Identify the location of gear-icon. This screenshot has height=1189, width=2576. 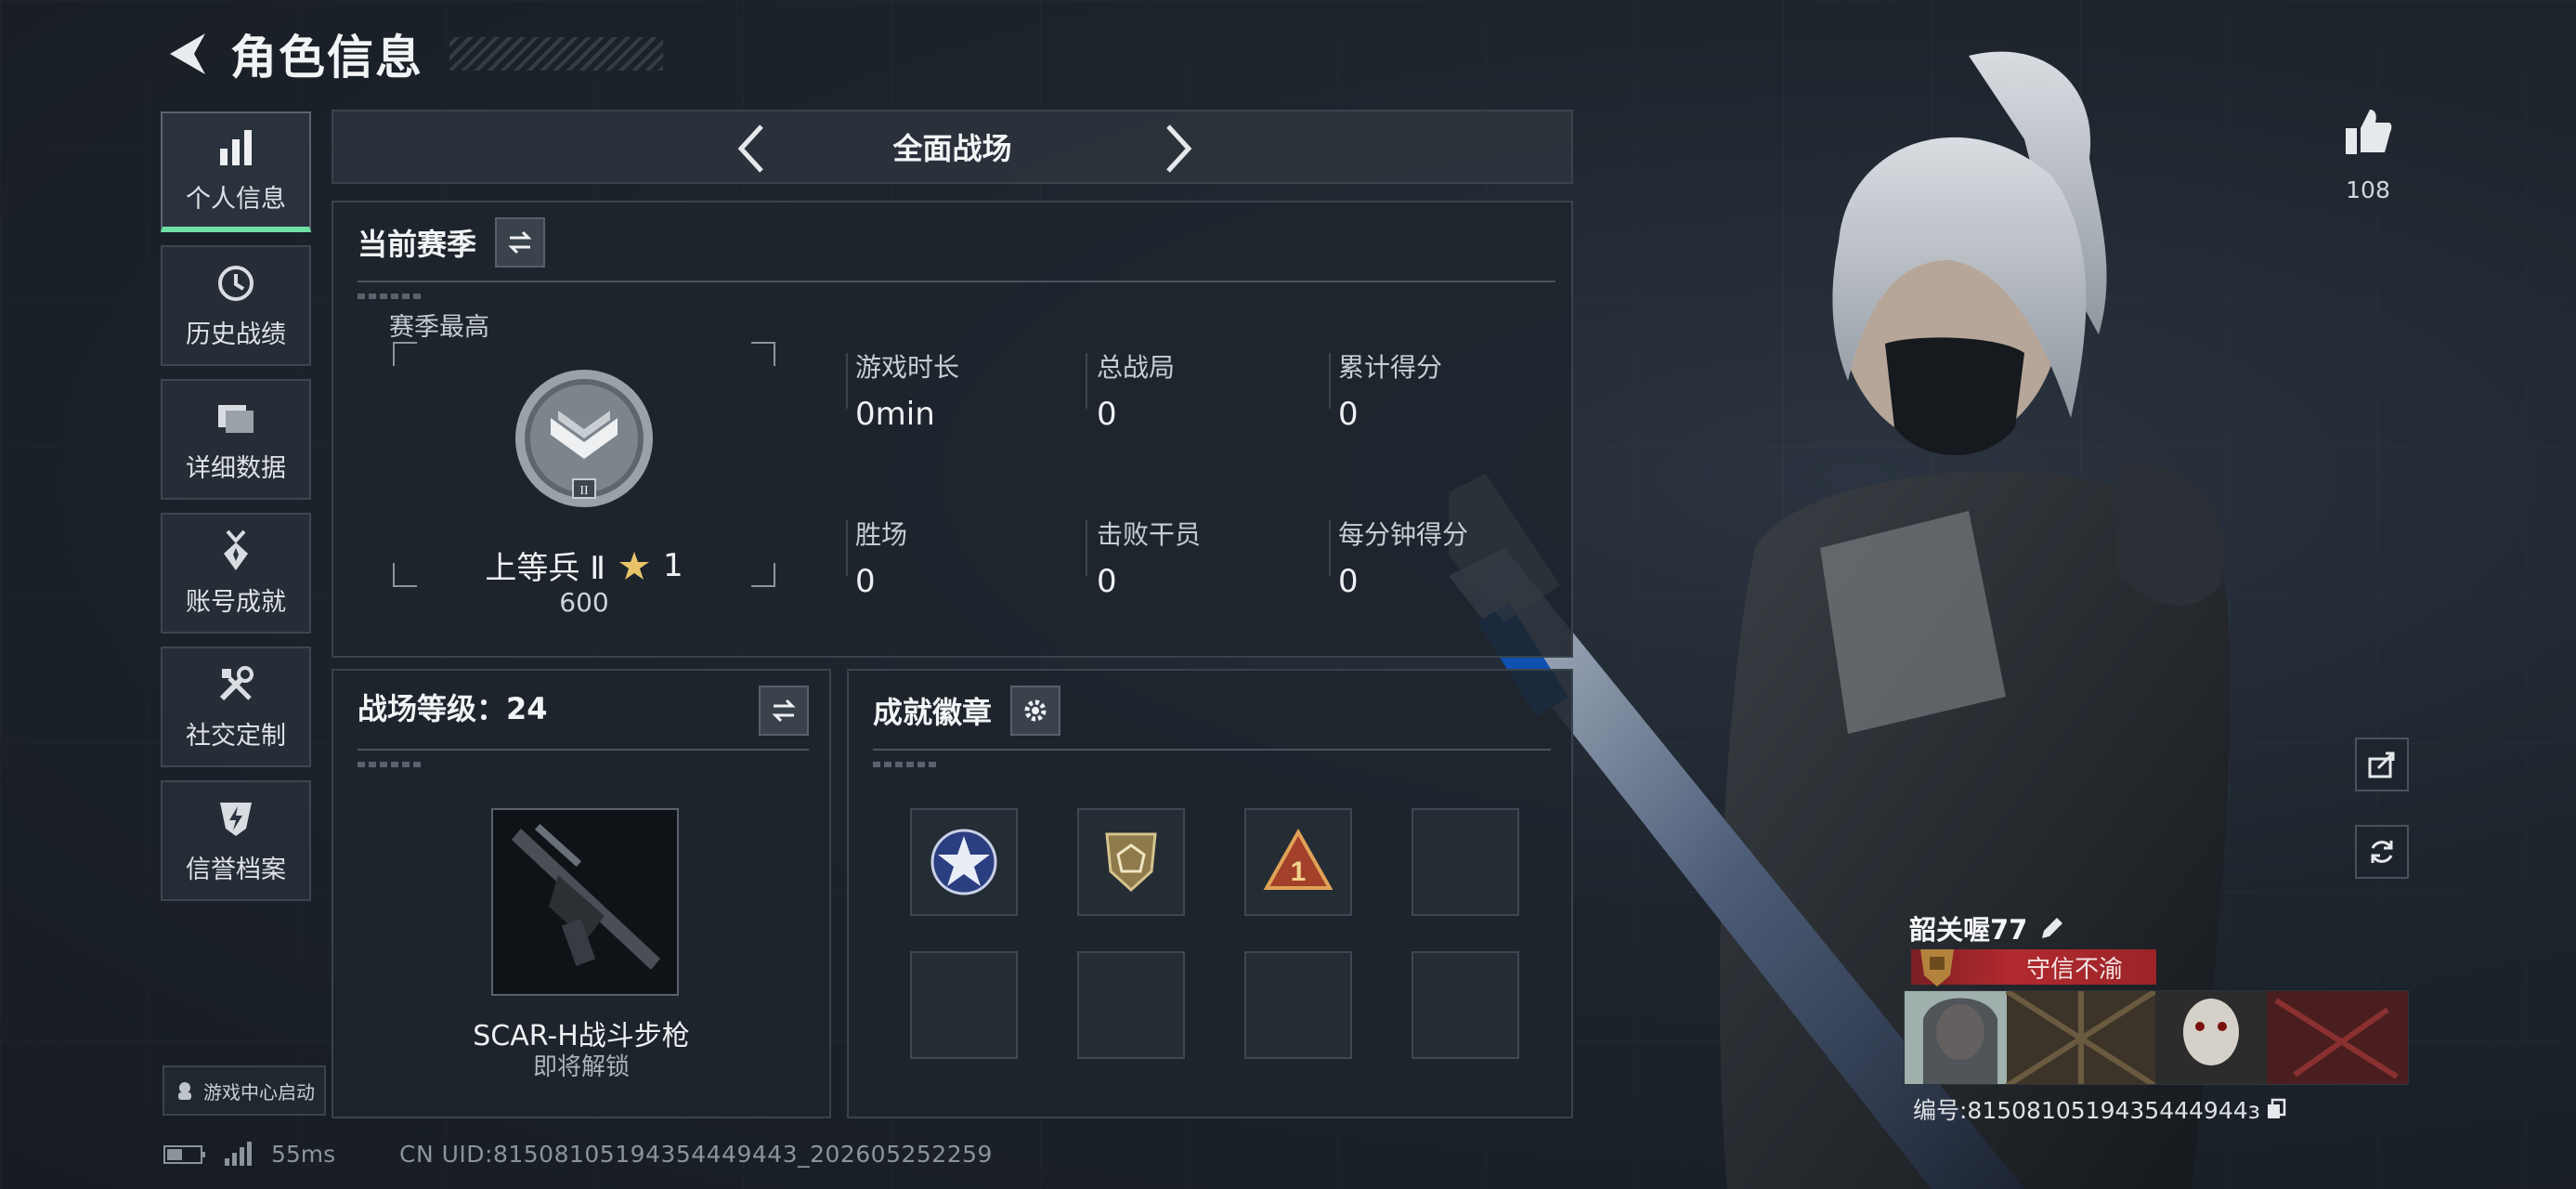
(1036, 710).